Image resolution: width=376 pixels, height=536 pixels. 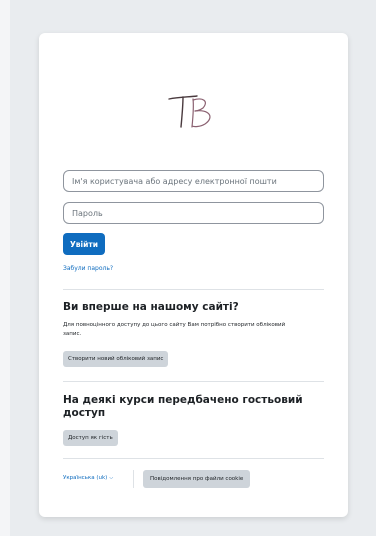 What do you see at coordinates (116, 359) in the screenshot?
I see `create-account-button: Створити новий обліковий запис` at bounding box center [116, 359].